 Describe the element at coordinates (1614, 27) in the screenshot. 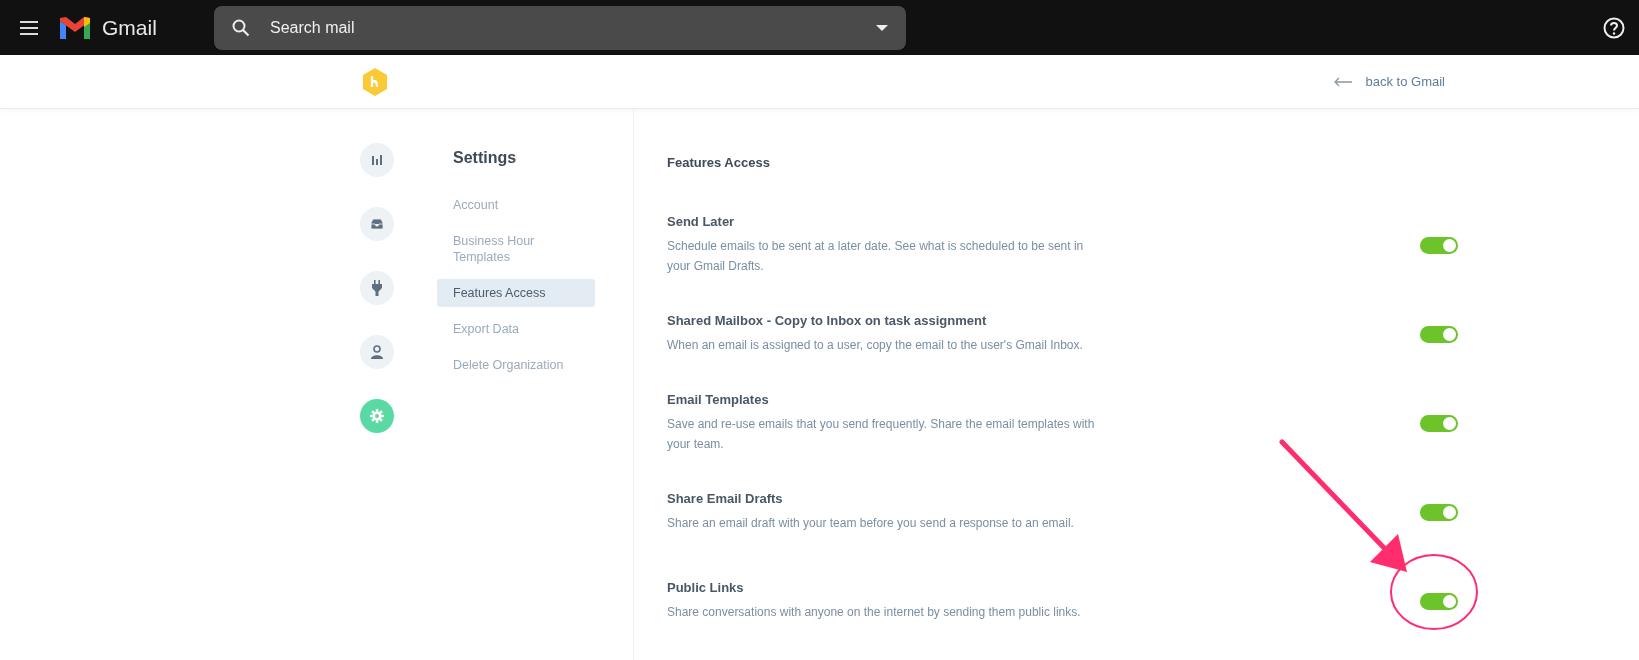

I see `help-icon` at that location.